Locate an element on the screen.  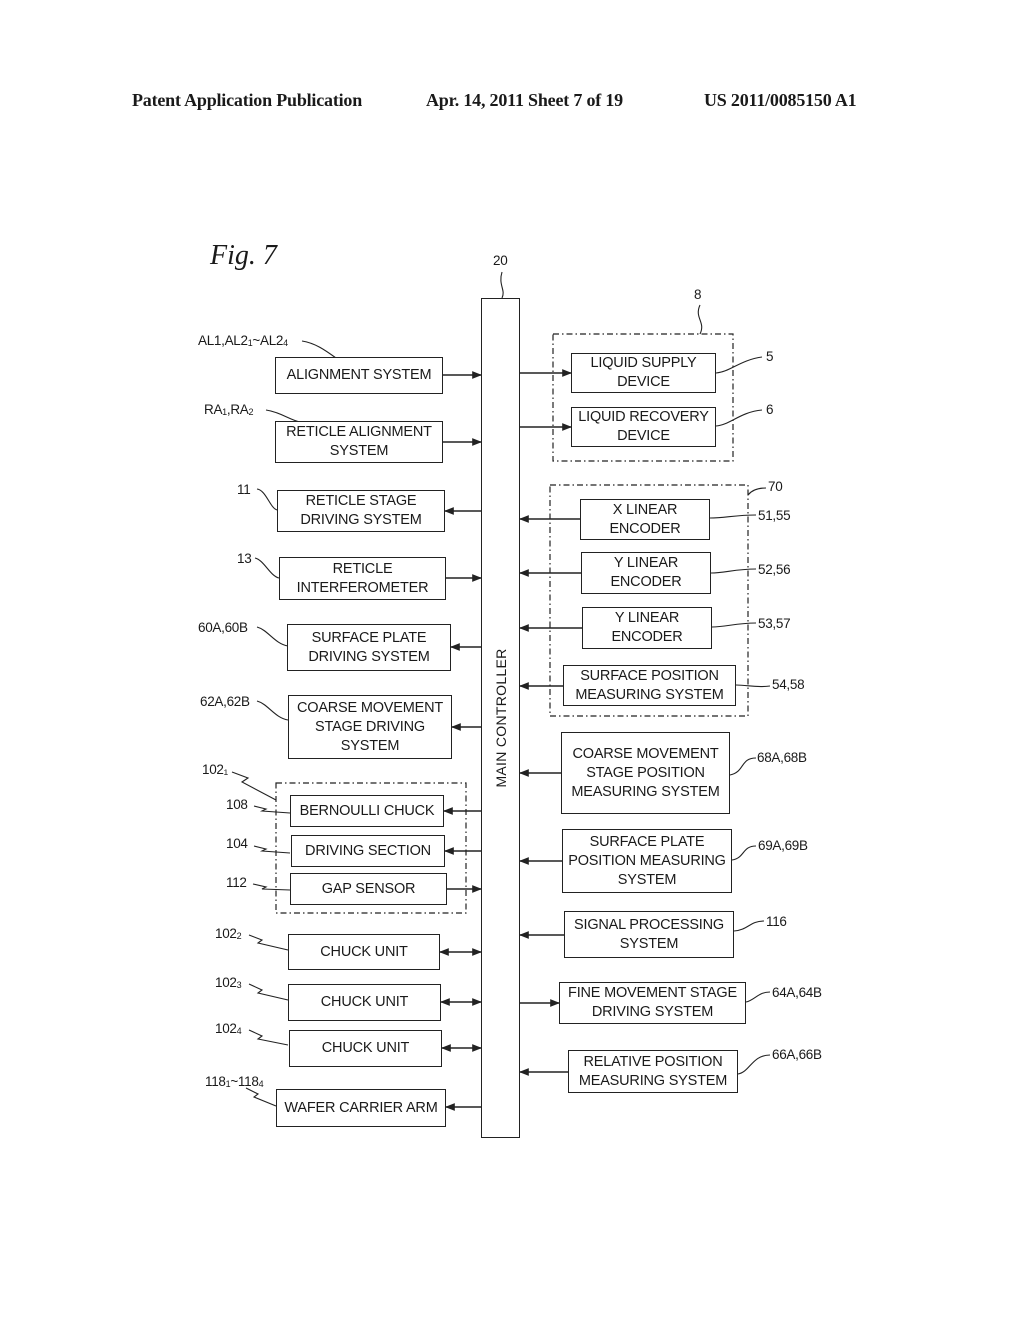
bernoulli-chuck-ref: 108 is located at coordinates (237, 804).